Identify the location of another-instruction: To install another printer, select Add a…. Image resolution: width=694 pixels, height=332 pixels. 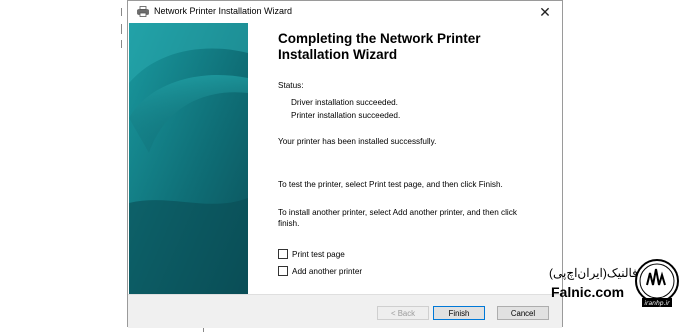
(397, 218).